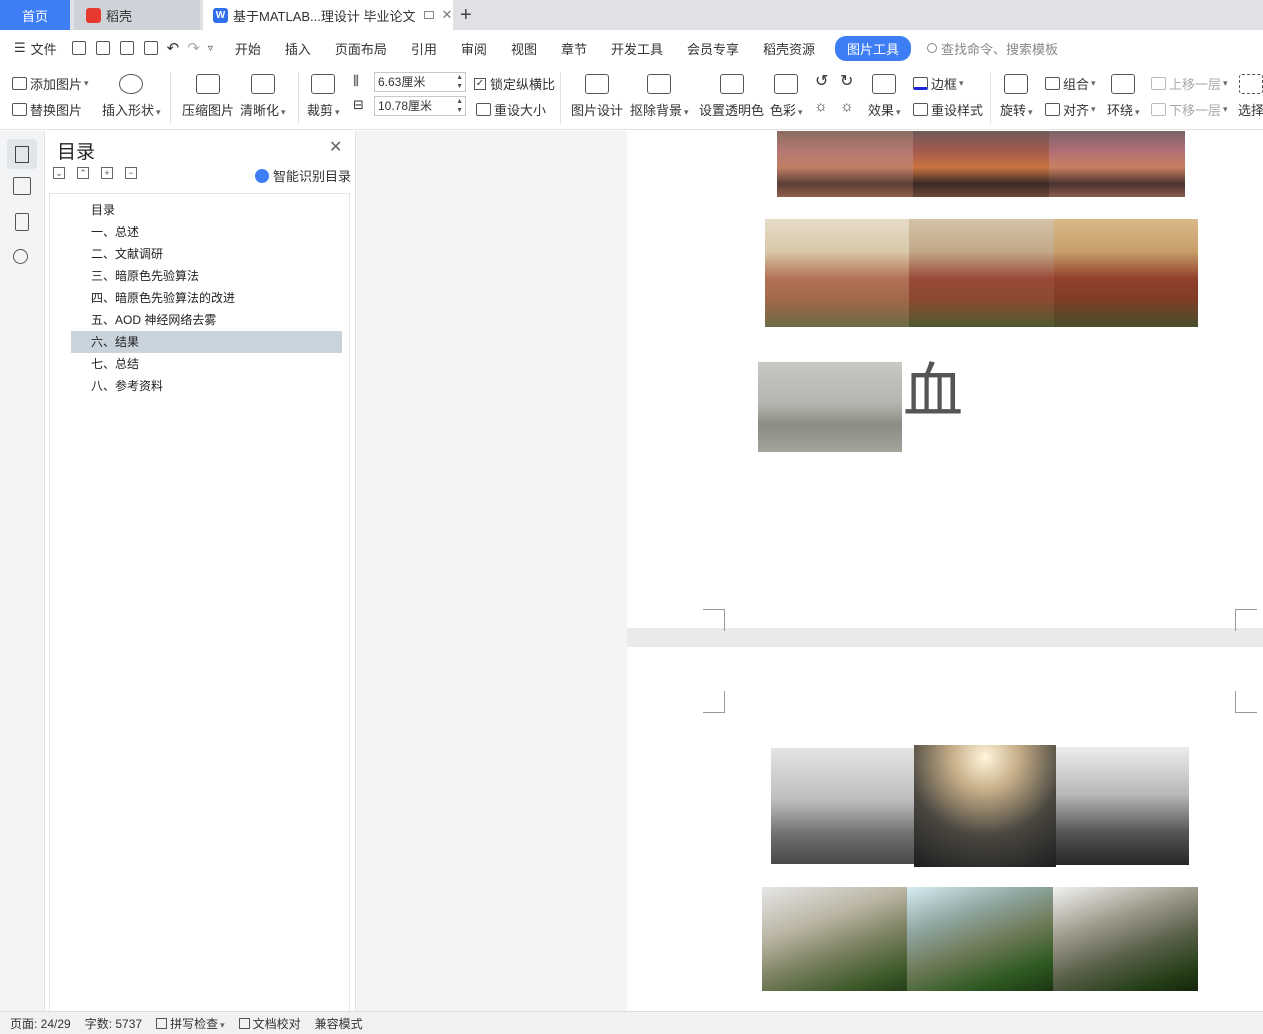 This screenshot has height=1034, width=1263. What do you see at coordinates (276, 1023) in the screenshot?
I see `proofread-label: 文档校对` at bounding box center [276, 1023].